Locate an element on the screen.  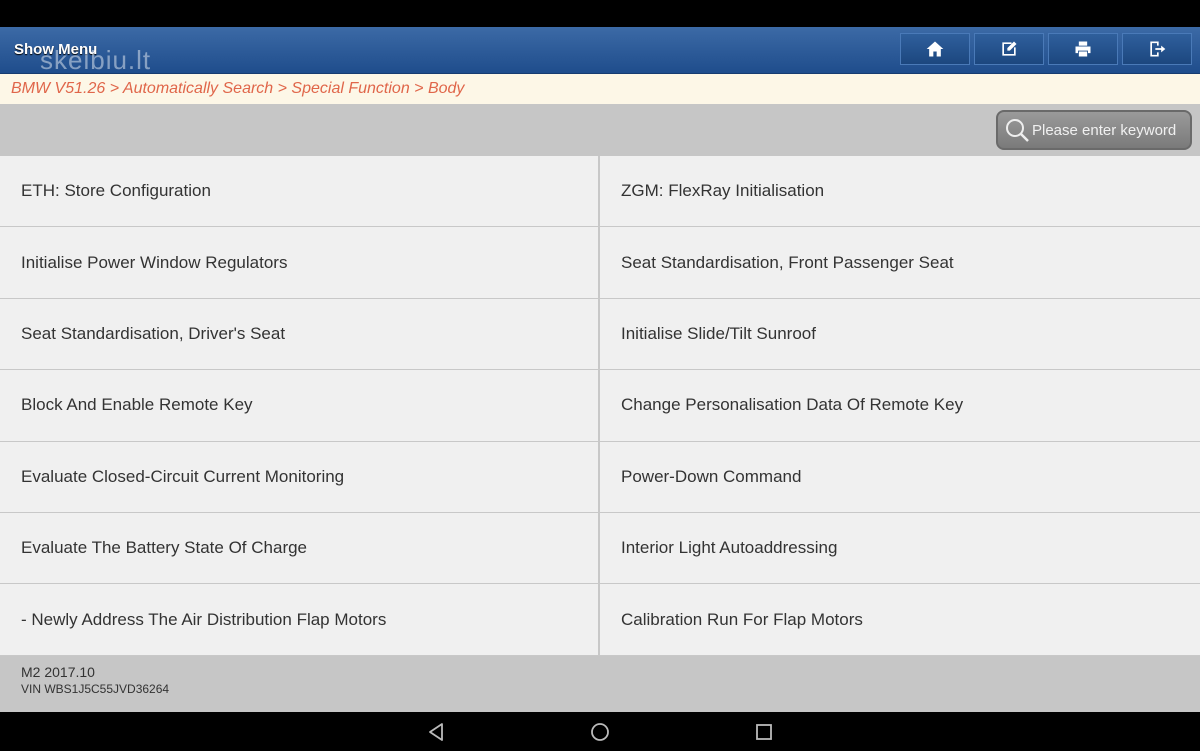
edit-button is located at coordinates (1009, 49).